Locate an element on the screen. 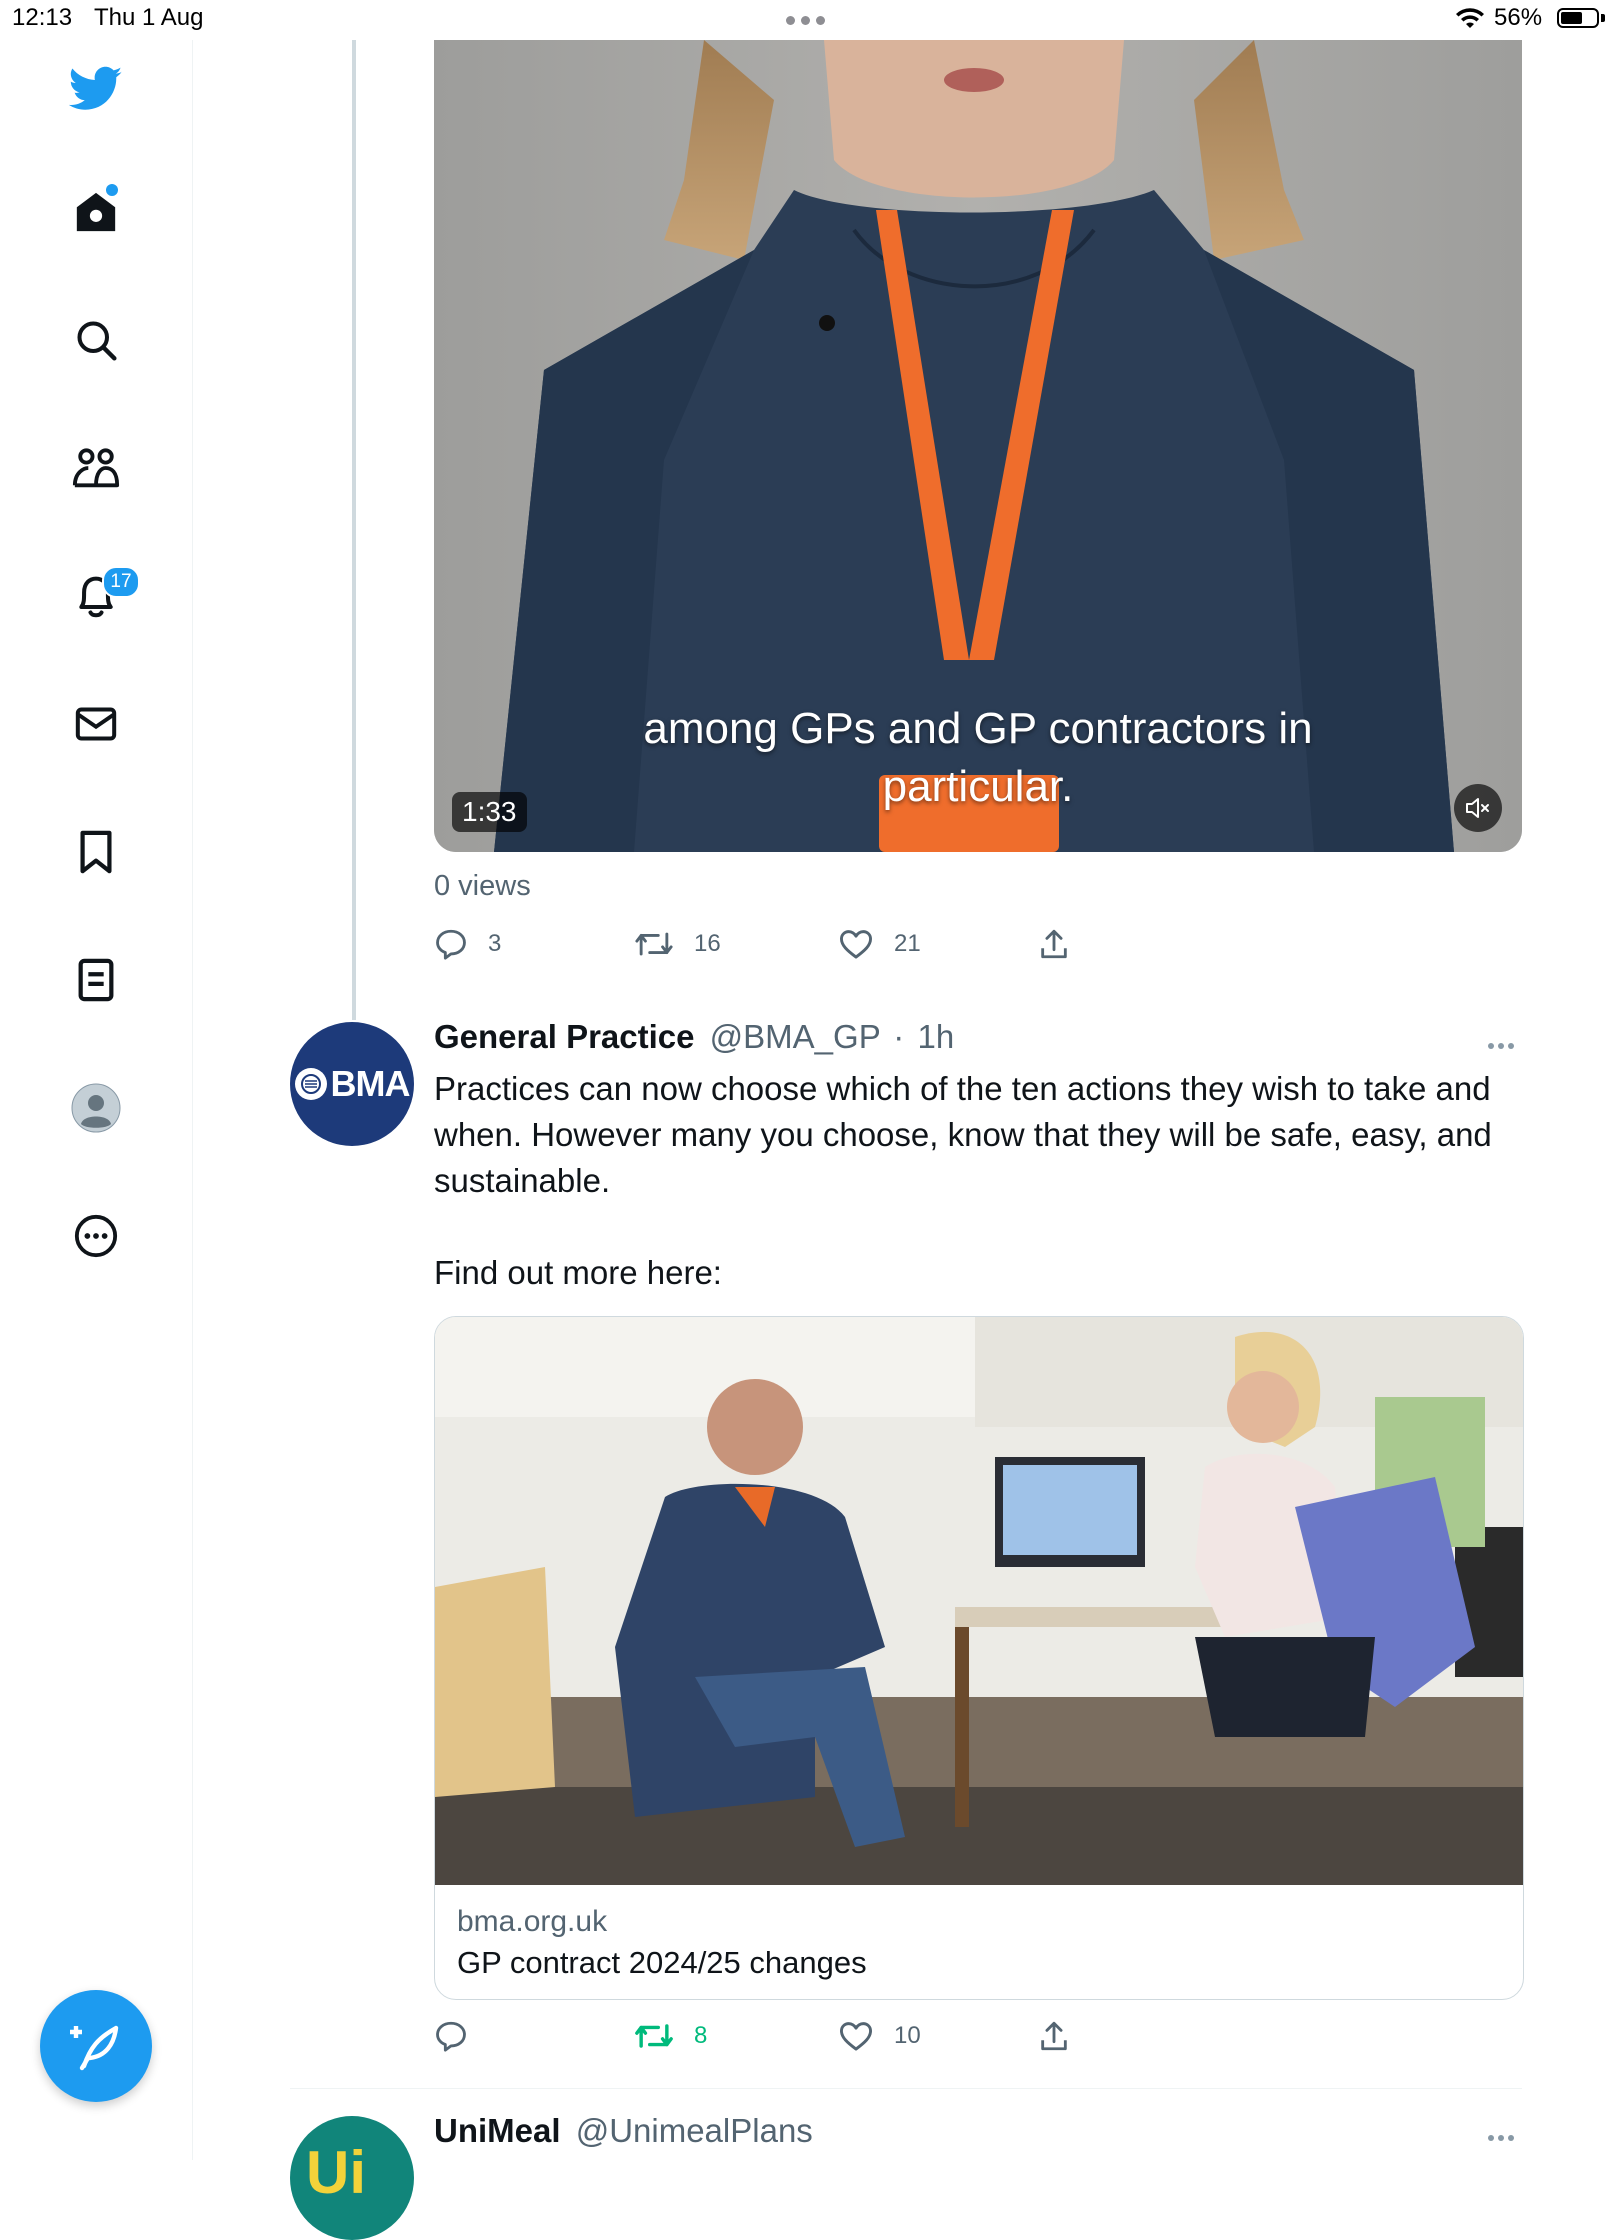  twitter-logo-icon is located at coordinates (96, 89).